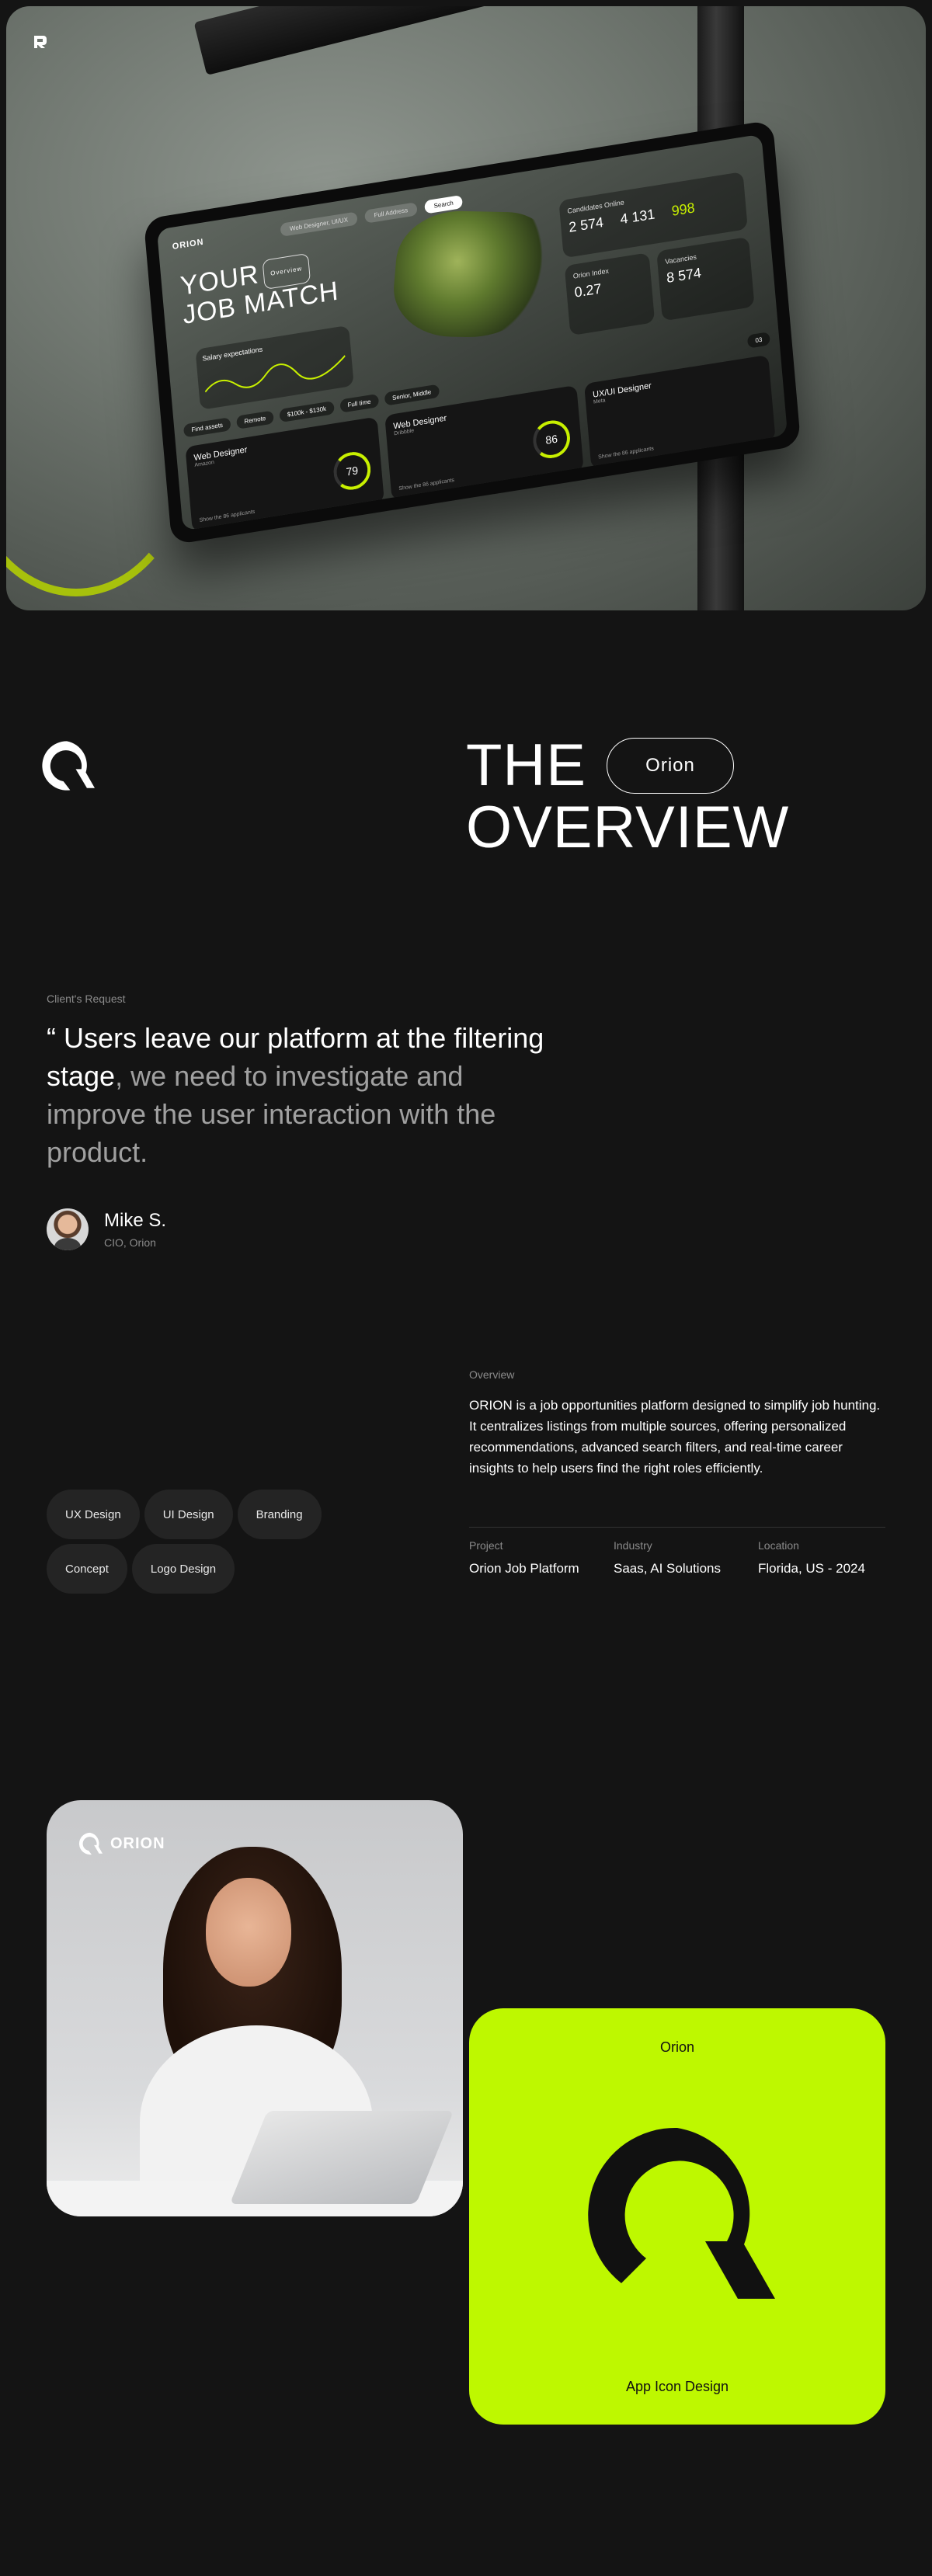 Image resolution: width=932 pixels, height=2576 pixels. Describe the element at coordinates (524, 1558) in the screenshot. I see `meta-project: Project Orion Job Platform` at that location.